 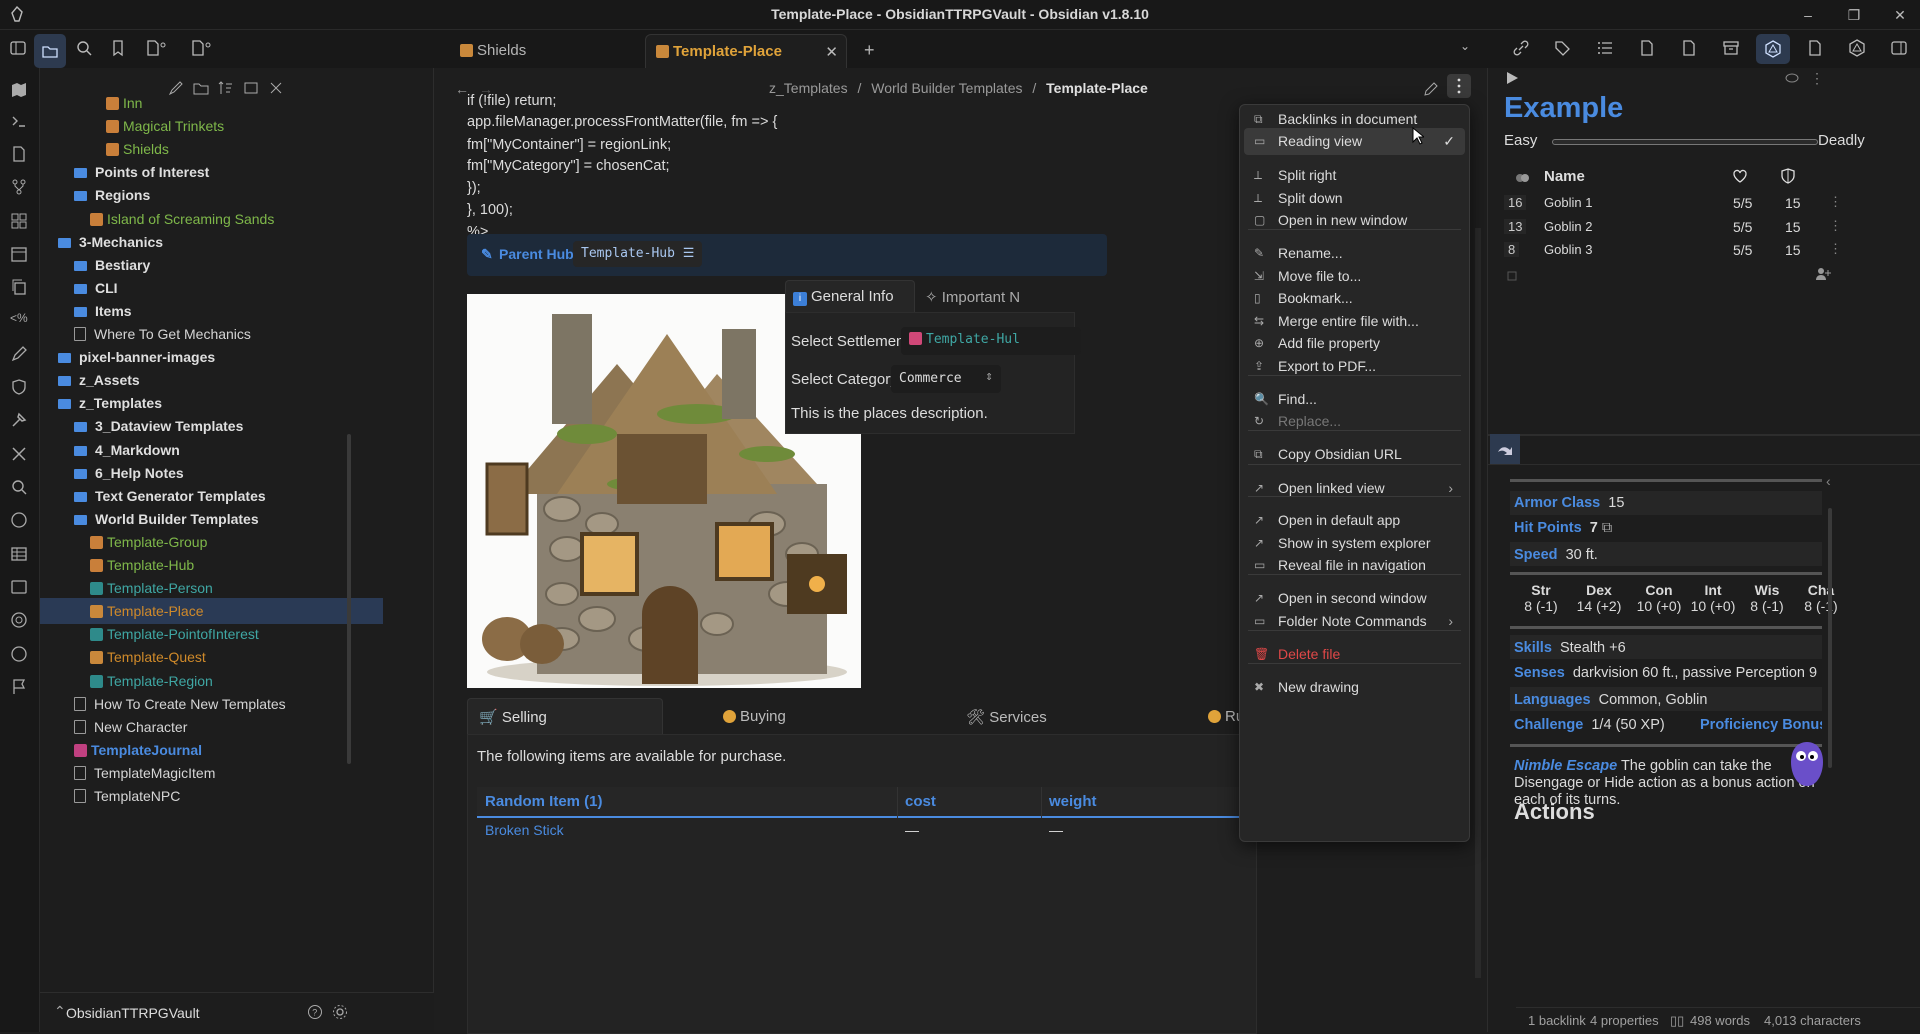 What do you see at coordinates (1599, 606) in the screenshot?
I see `ability-value: 14 (+2)` at bounding box center [1599, 606].